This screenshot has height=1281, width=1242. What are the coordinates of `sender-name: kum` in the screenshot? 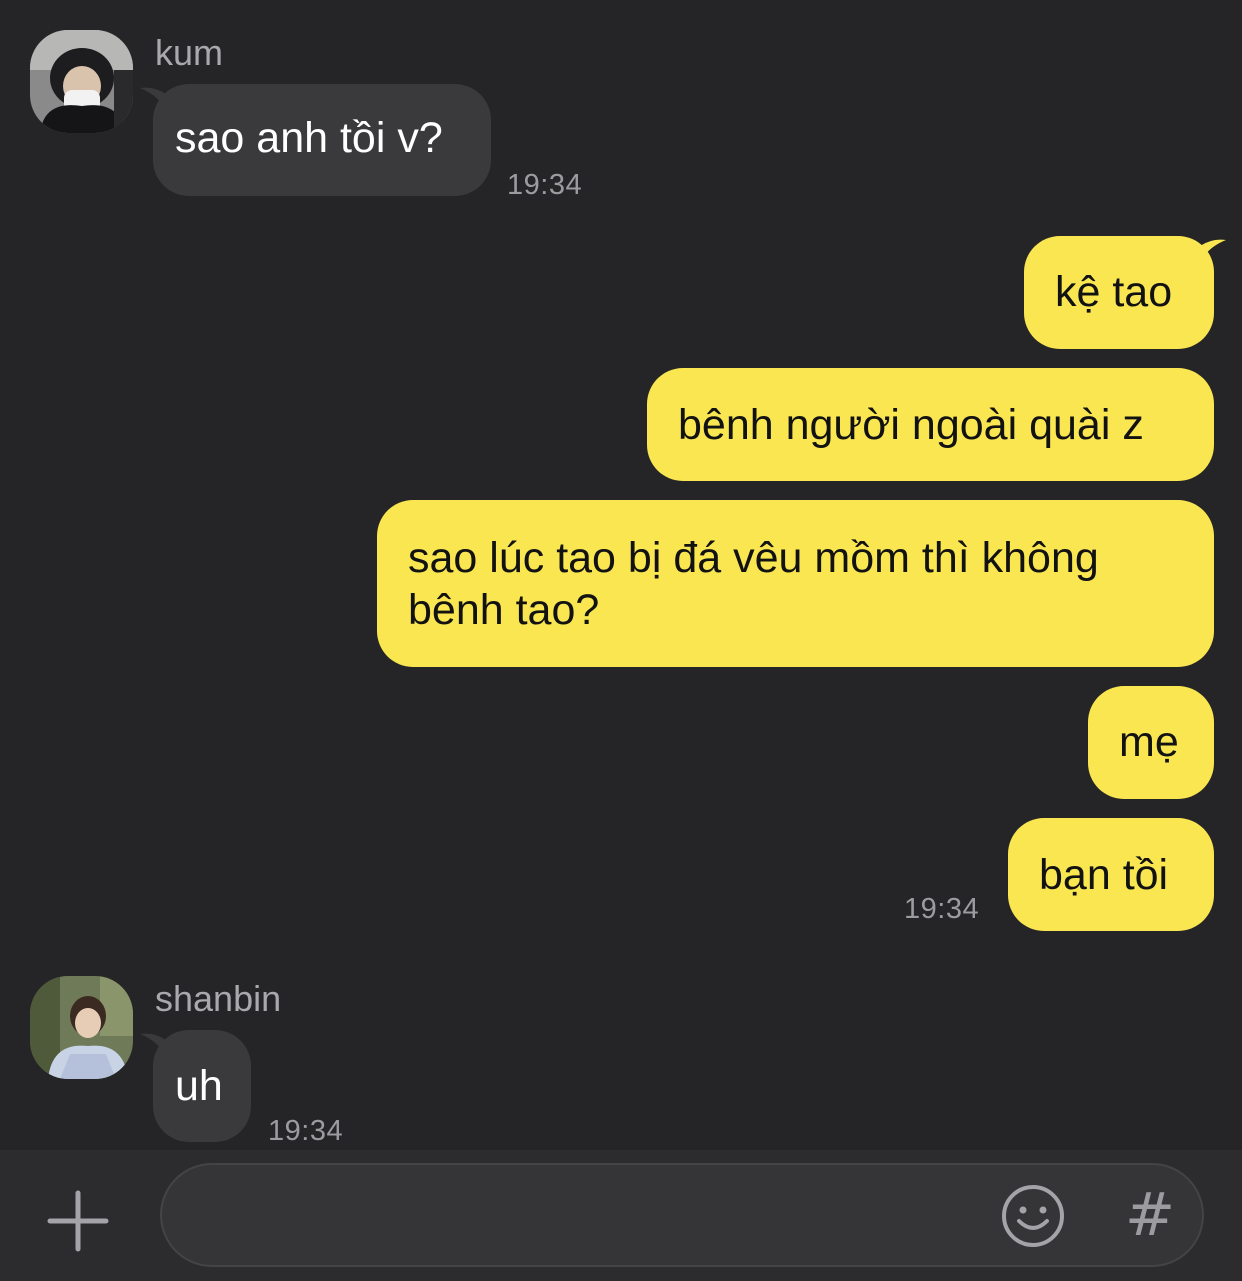 It's located at (189, 52).